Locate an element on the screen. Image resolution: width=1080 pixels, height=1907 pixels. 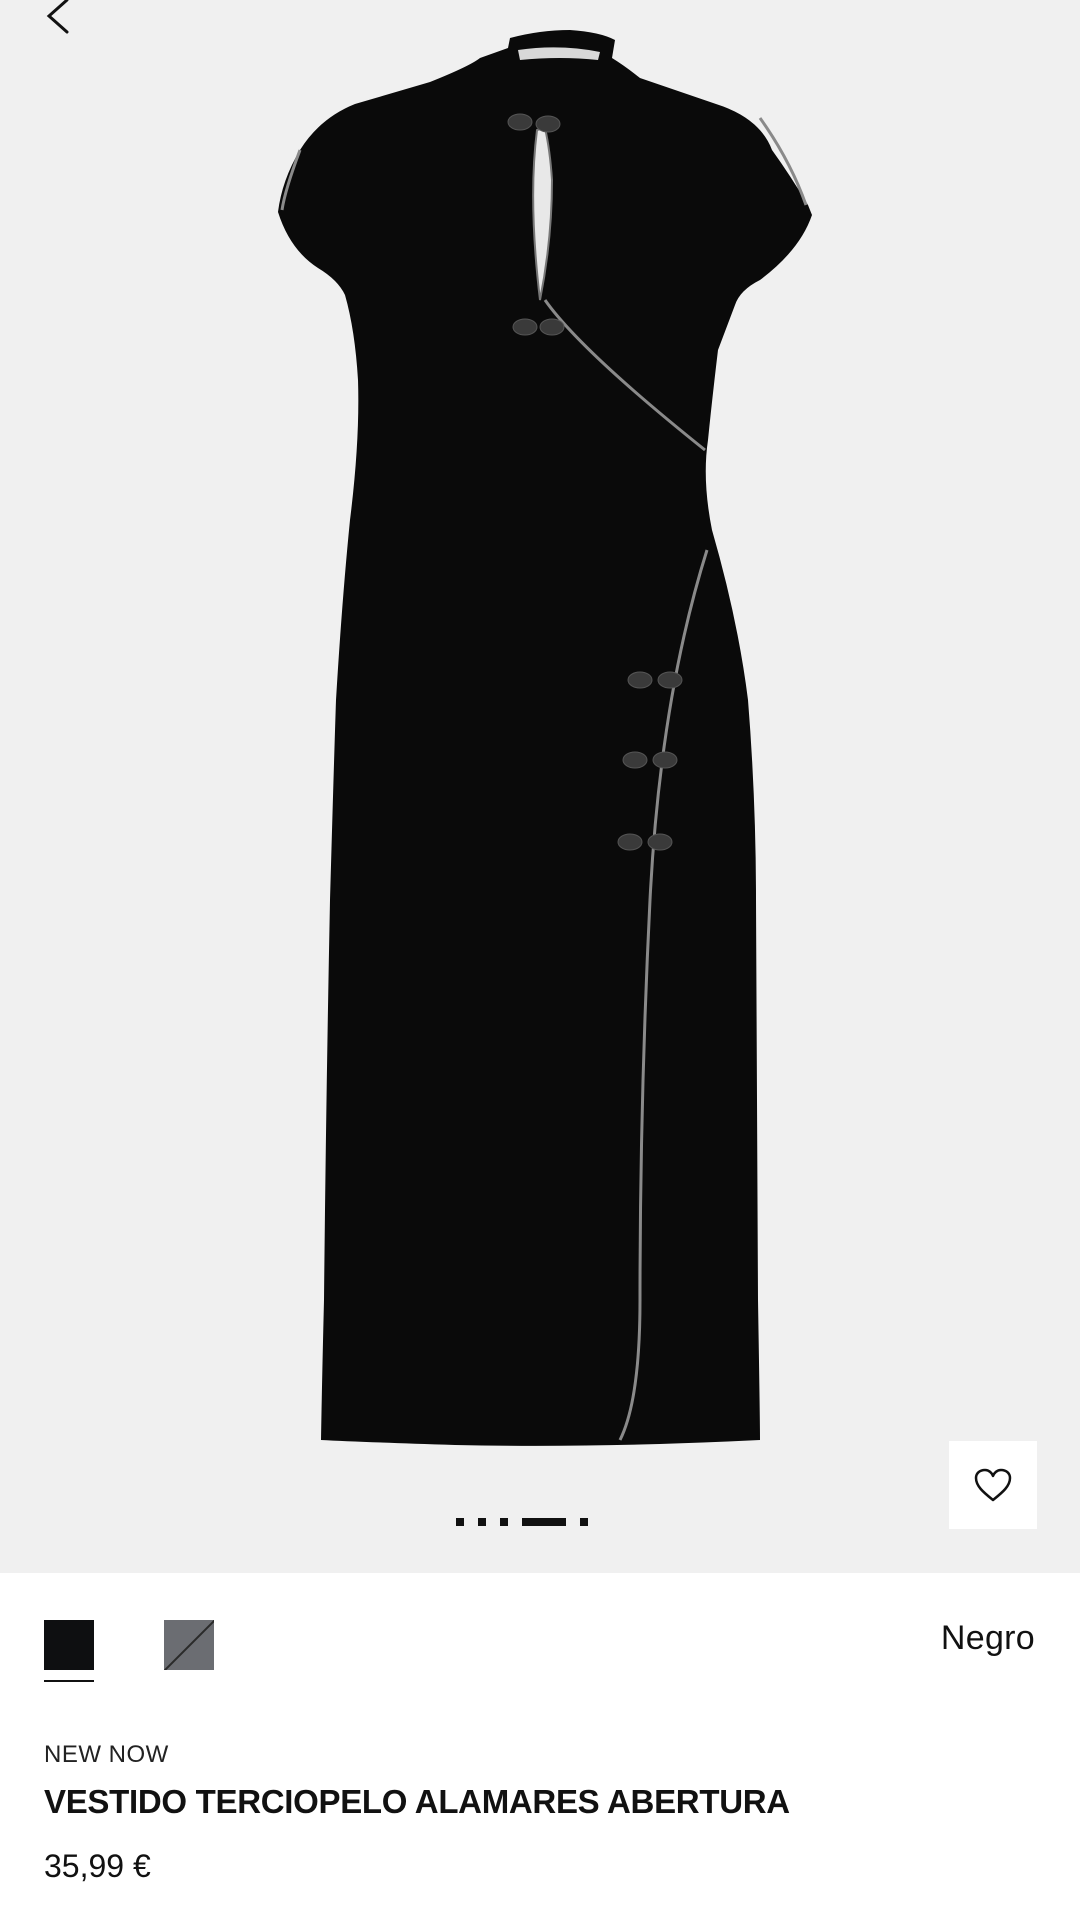
favorite-button is located at coordinates (993, 1485).